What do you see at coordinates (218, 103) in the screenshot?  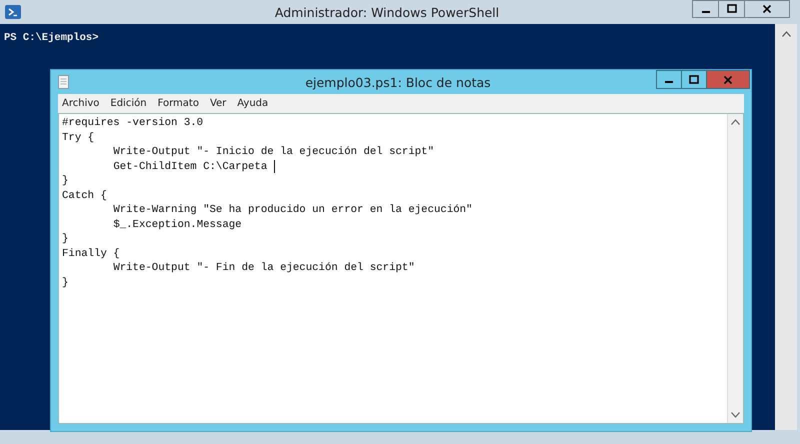 I see `menu-item: Ver` at bounding box center [218, 103].